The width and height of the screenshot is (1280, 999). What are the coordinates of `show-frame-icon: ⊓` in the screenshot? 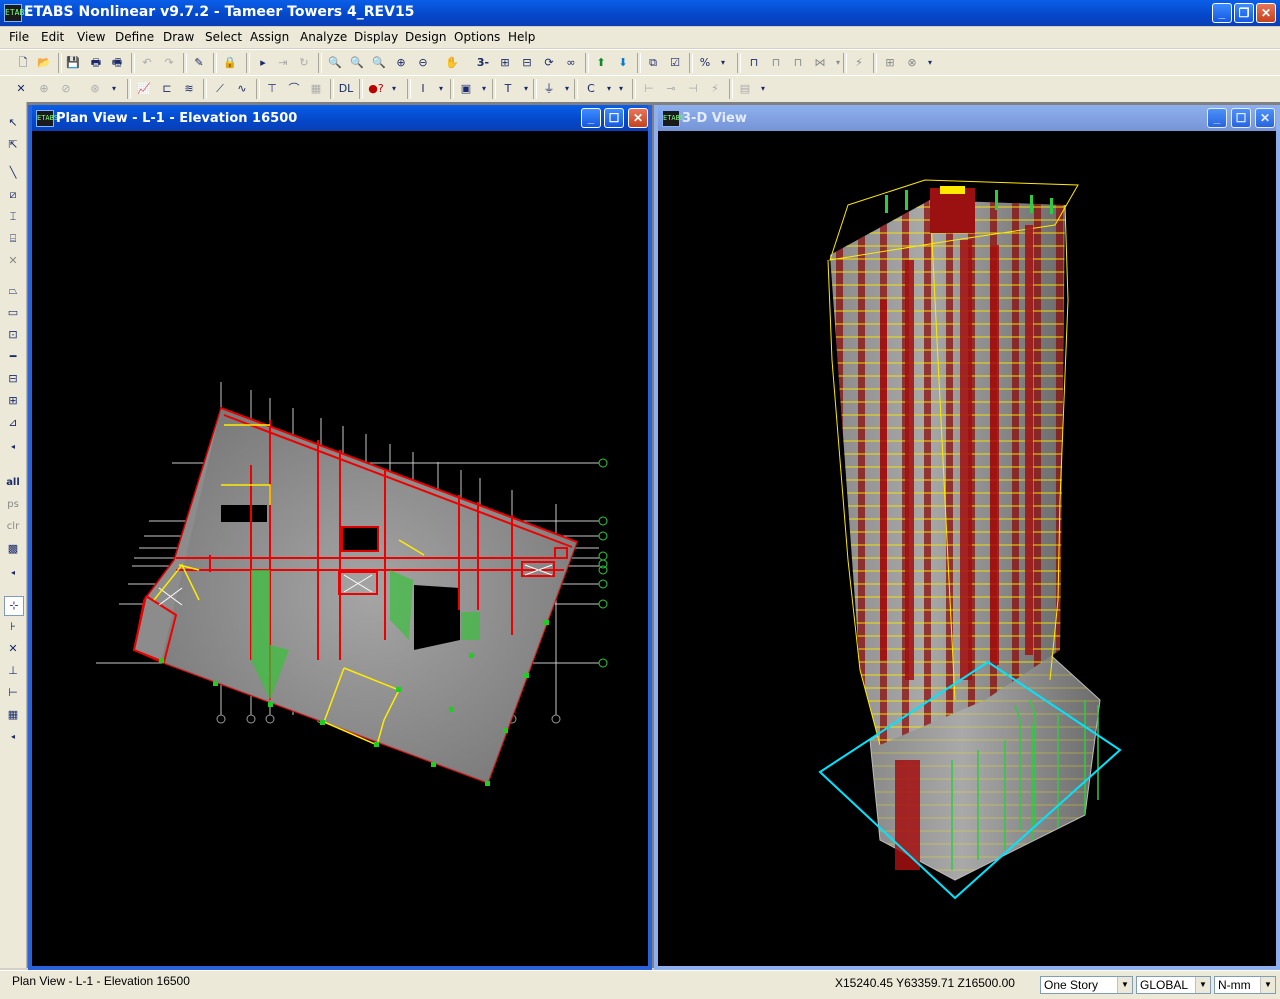 It's located at (754, 63).